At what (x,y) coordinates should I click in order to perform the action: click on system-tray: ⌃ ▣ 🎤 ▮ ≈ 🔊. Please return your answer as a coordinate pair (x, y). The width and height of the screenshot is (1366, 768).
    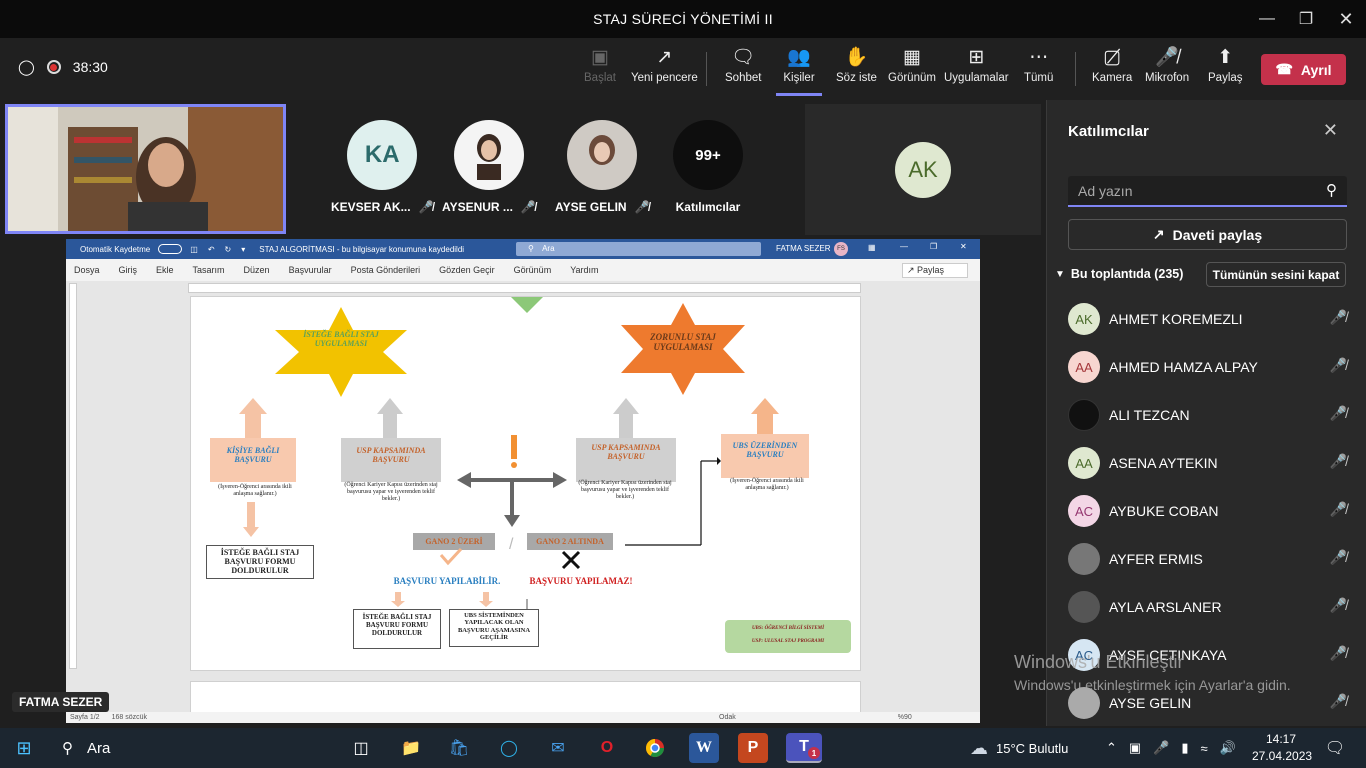
    Looking at the image, I should click on (1171, 748).